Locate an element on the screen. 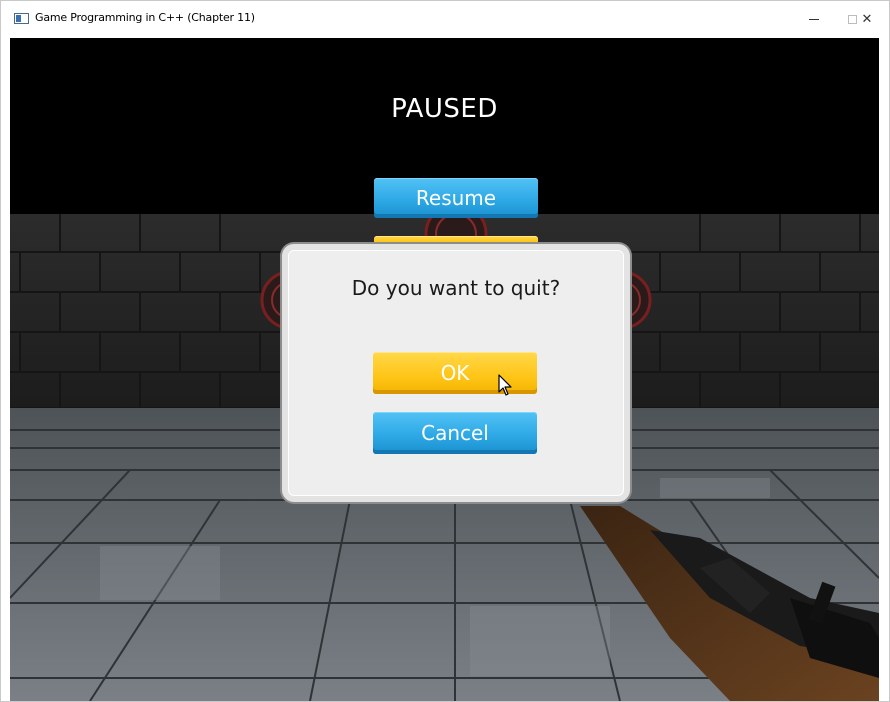  mouse-pointer-icon is located at coordinates (505, 385).